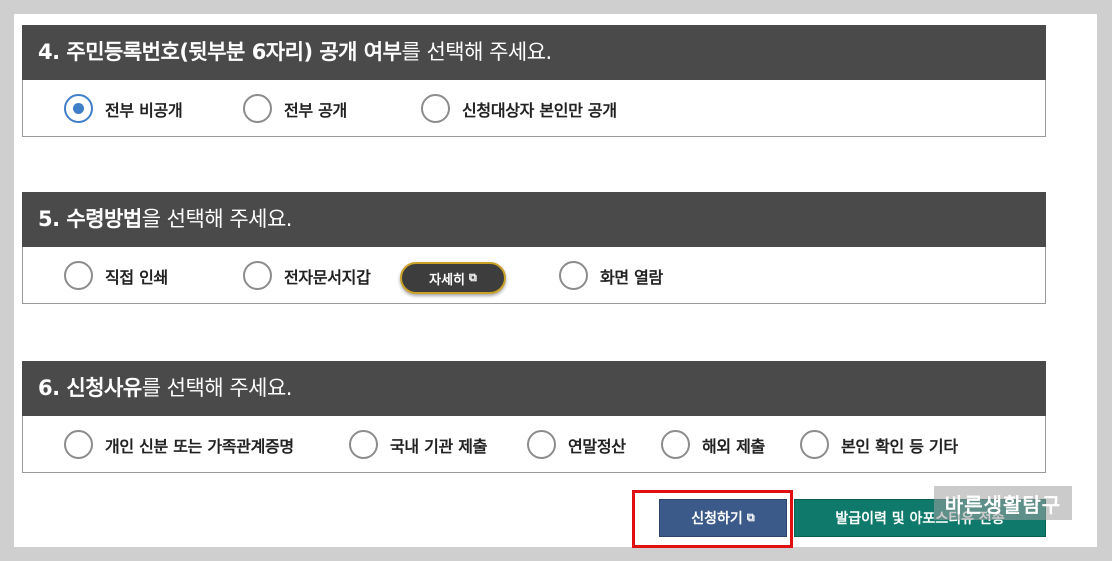 The width and height of the screenshot is (1112, 561). What do you see at coordinates (144, 110) in the screenshot?
I see `option-label: 전부 비공개` at bounding box center [144, 110].